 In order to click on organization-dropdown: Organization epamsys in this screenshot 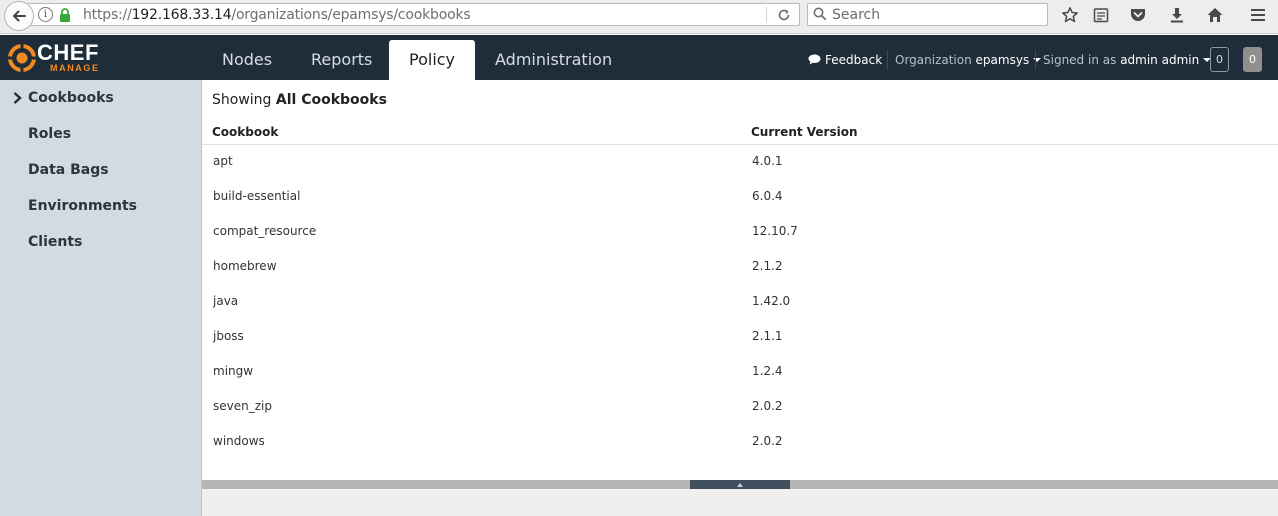, I will do `click(968, 60)`.